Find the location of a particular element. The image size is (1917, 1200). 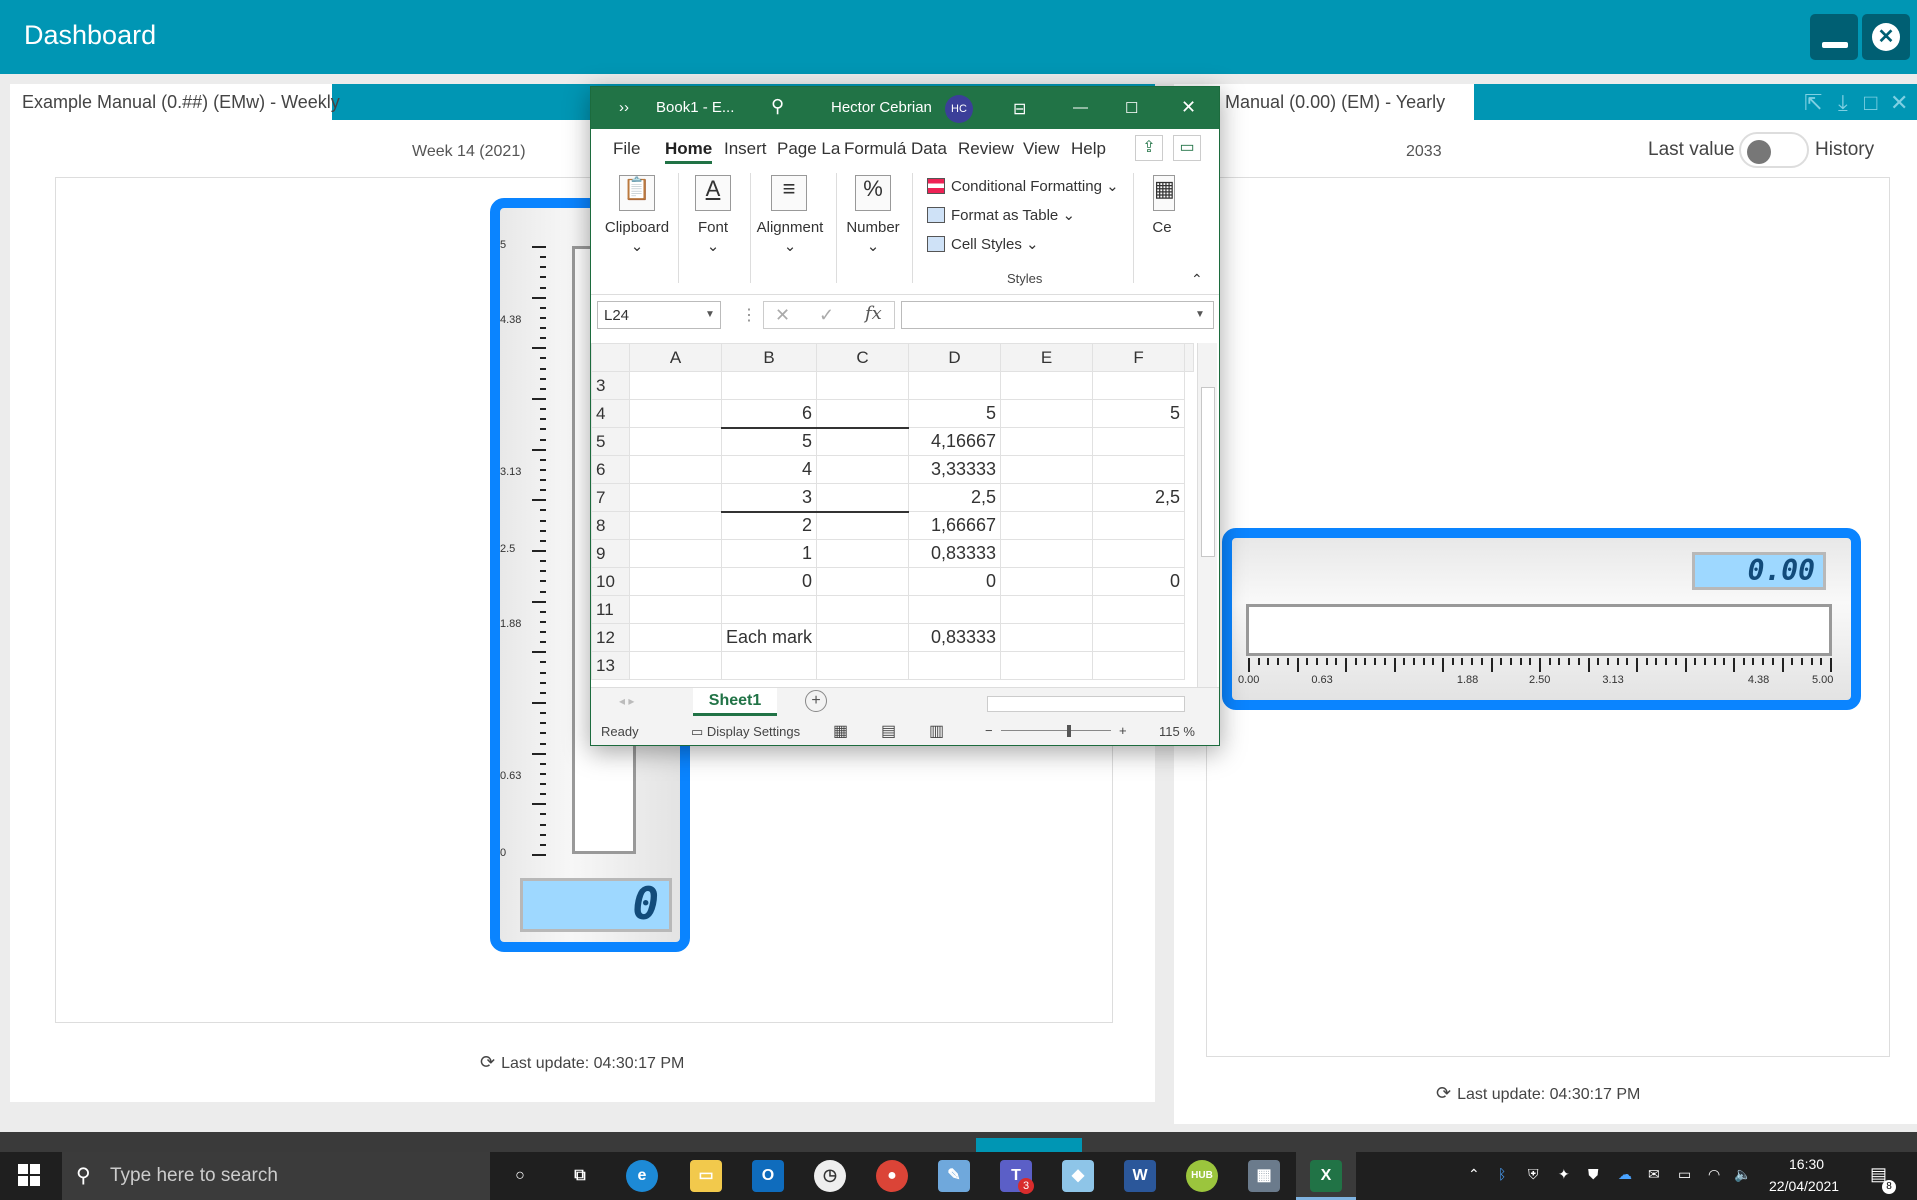

paint-icon: ✎ is located at coordinates (954, 1176).